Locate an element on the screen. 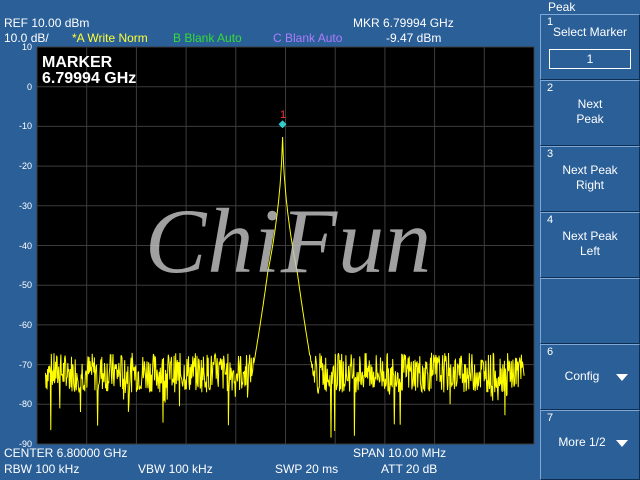 The height and width of the screenshot is (480, 640). video-bandwidth: VBW 100 kHz is located at coordinates (175, 469).